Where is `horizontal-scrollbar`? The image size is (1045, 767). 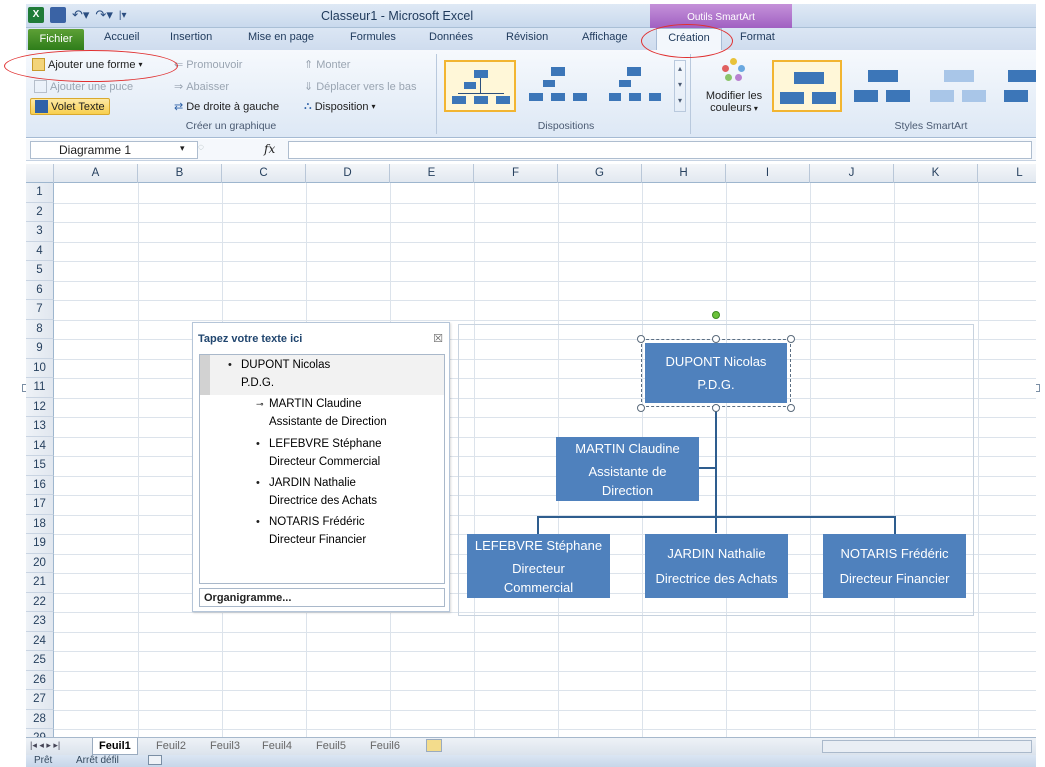 horizontal-scrollbar is located at coordinates (927, 746).